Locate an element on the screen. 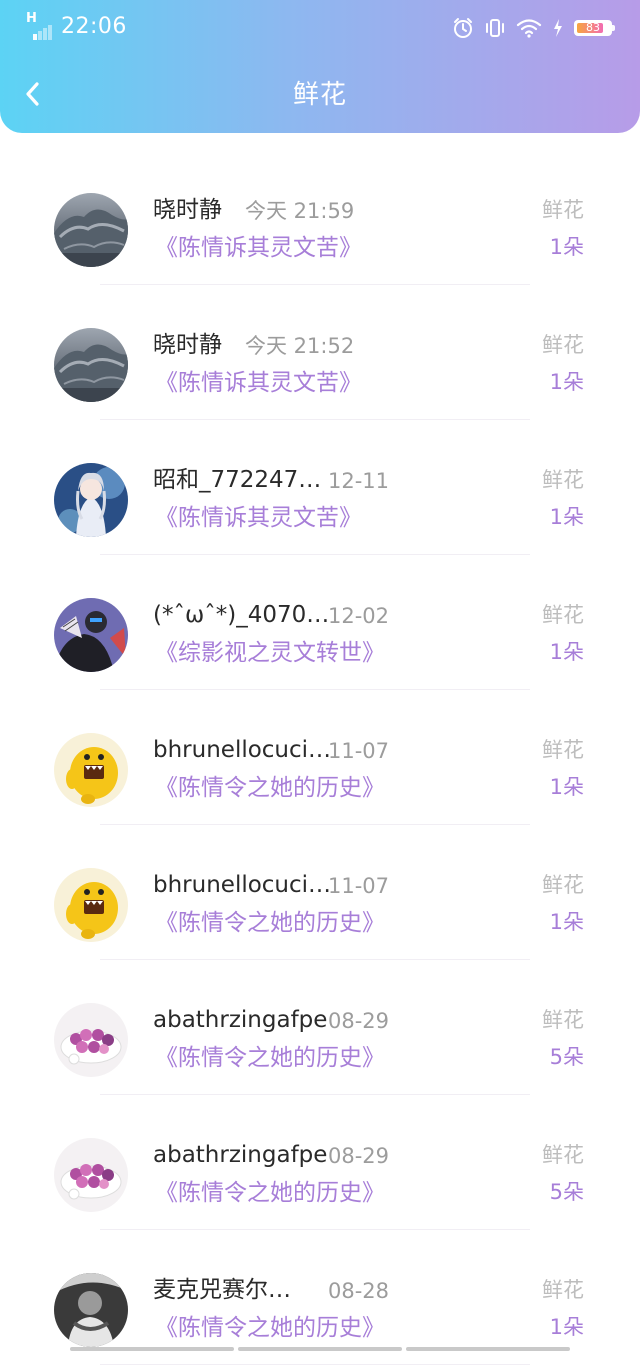  signal-icon: H is located at coordinates (41, 25).